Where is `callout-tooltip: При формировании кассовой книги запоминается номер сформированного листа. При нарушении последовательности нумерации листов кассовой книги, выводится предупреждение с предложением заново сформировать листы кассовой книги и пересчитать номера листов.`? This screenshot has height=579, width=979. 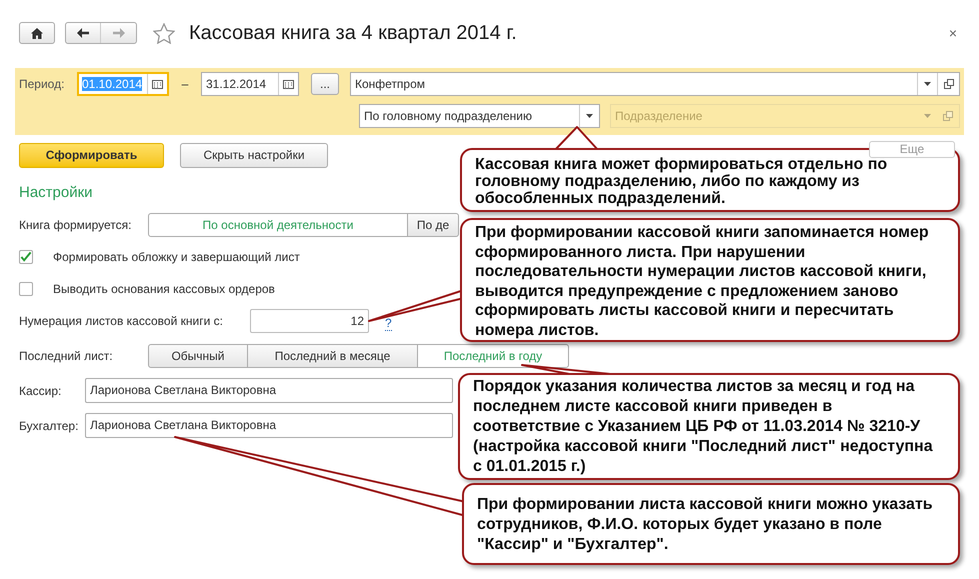
callout-tooltip: При формировании кассовой книги запоминается номер сформированного листа. При нарушении последовательности нумерации листов кассовой книги, выводится предупреждение с предложением заново сформировать листы кассовой книги и пересчитать номера листов. is located at coordinates (710, 280).